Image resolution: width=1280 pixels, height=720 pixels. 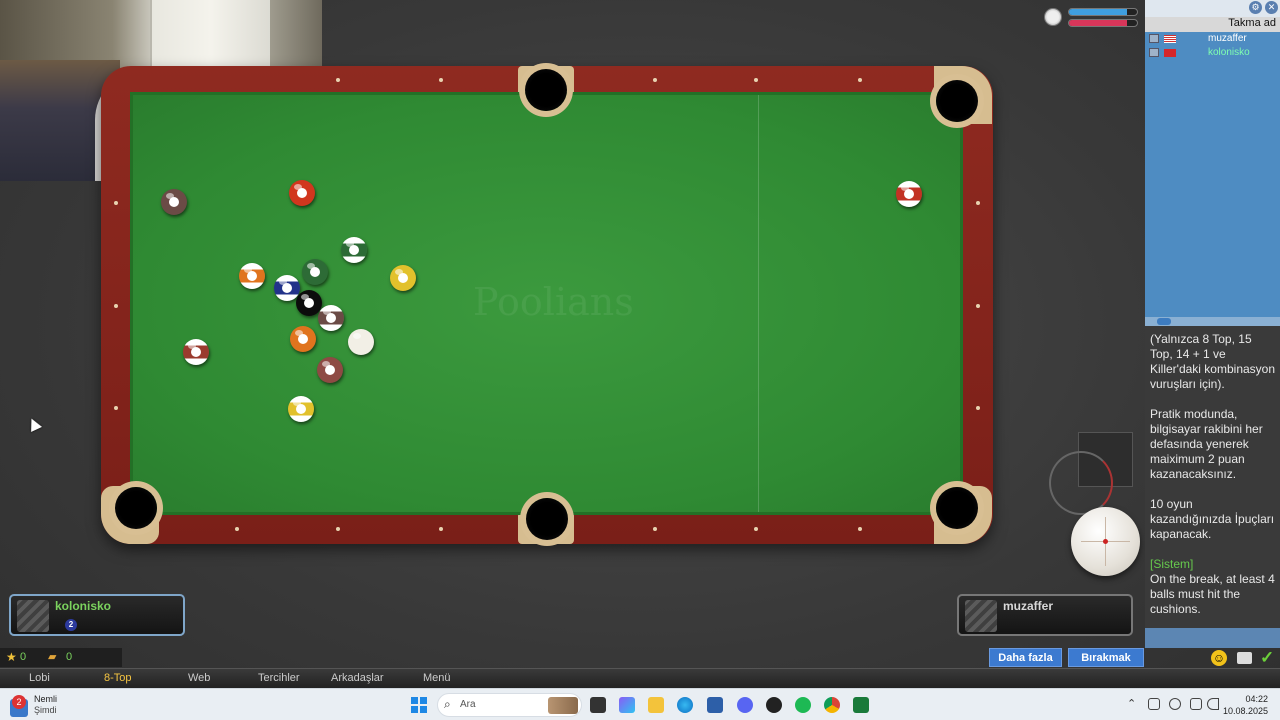 What do you see at coordinates (1154, 704) in the screenshot?
I see `cloud-off-icon` at bounding box center [1154, 704].